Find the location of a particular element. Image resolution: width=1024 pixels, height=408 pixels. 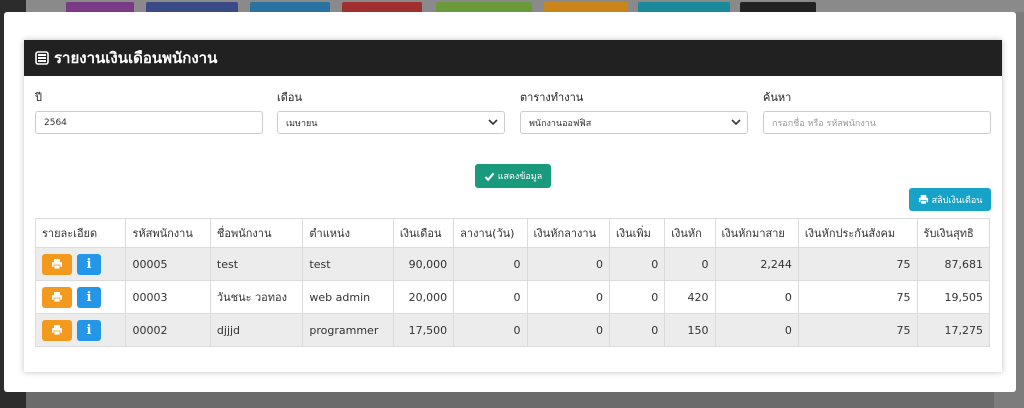

cell-employee-name: djjjd is located at coordinates (256, 330).